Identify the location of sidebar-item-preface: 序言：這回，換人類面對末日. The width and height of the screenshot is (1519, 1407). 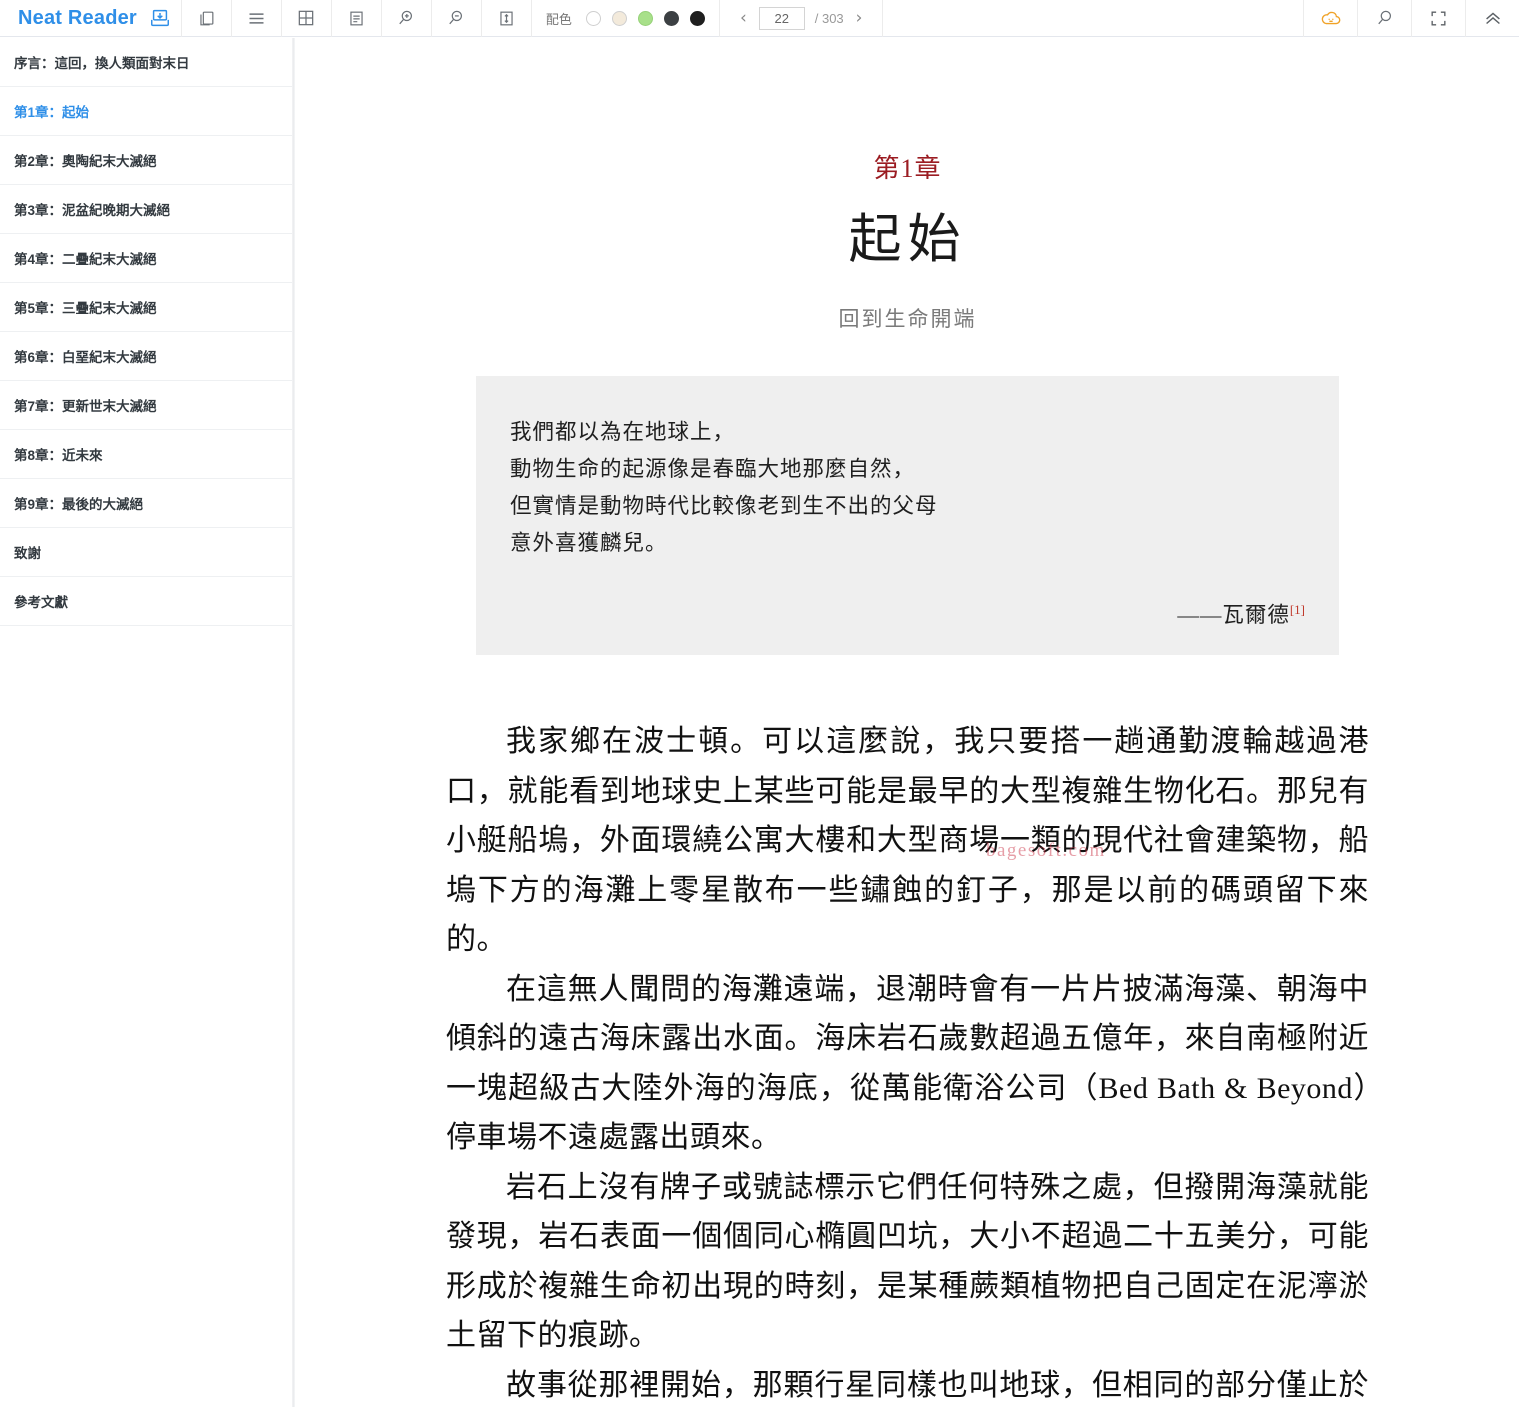
(146, 62).